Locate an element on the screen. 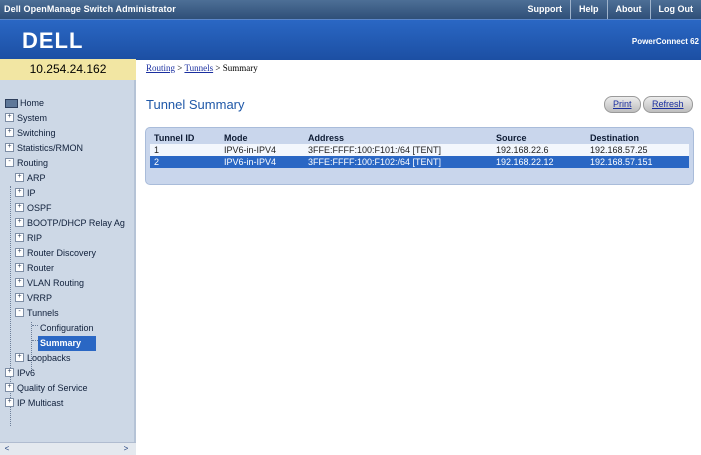 The image size is (701, 455). col-address: Address is located at coordinates (398, 138).